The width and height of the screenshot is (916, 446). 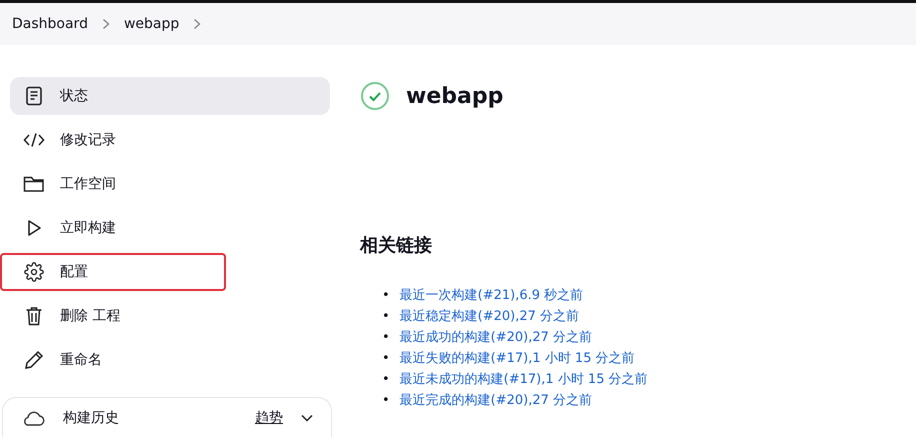 What do you see at coordinates (496, 337) in the screenshot?
I see `build-link: 最近成功的构建(#20),27 分之前` at bounding box center [496, 337].